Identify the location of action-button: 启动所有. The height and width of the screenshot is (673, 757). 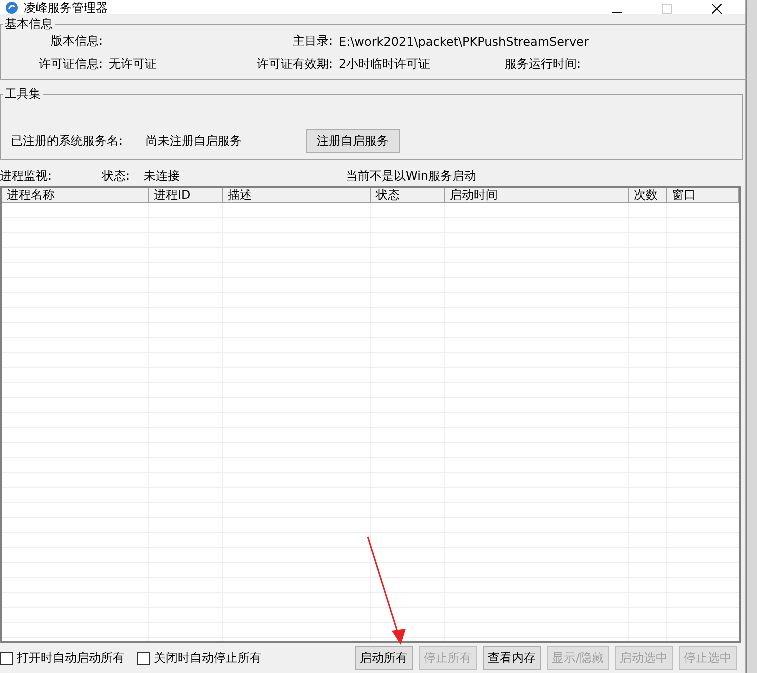
(383, 658).